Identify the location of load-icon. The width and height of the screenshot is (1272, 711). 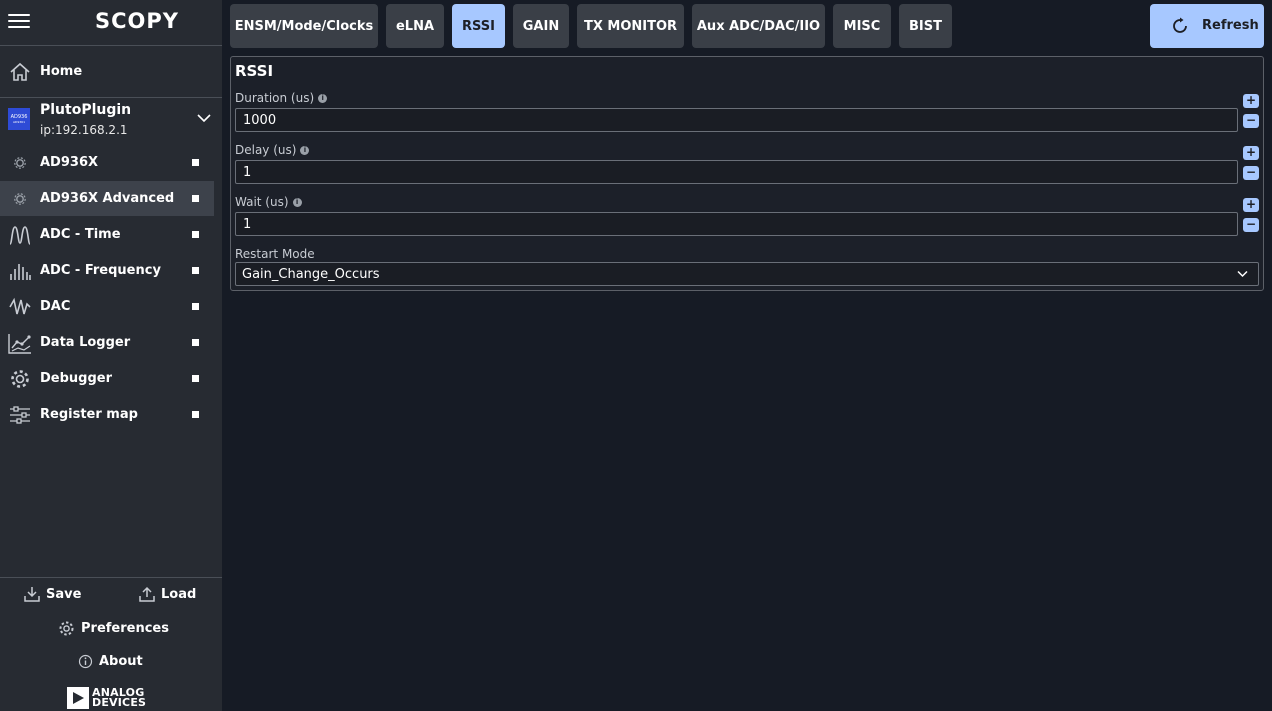
(147, 594).